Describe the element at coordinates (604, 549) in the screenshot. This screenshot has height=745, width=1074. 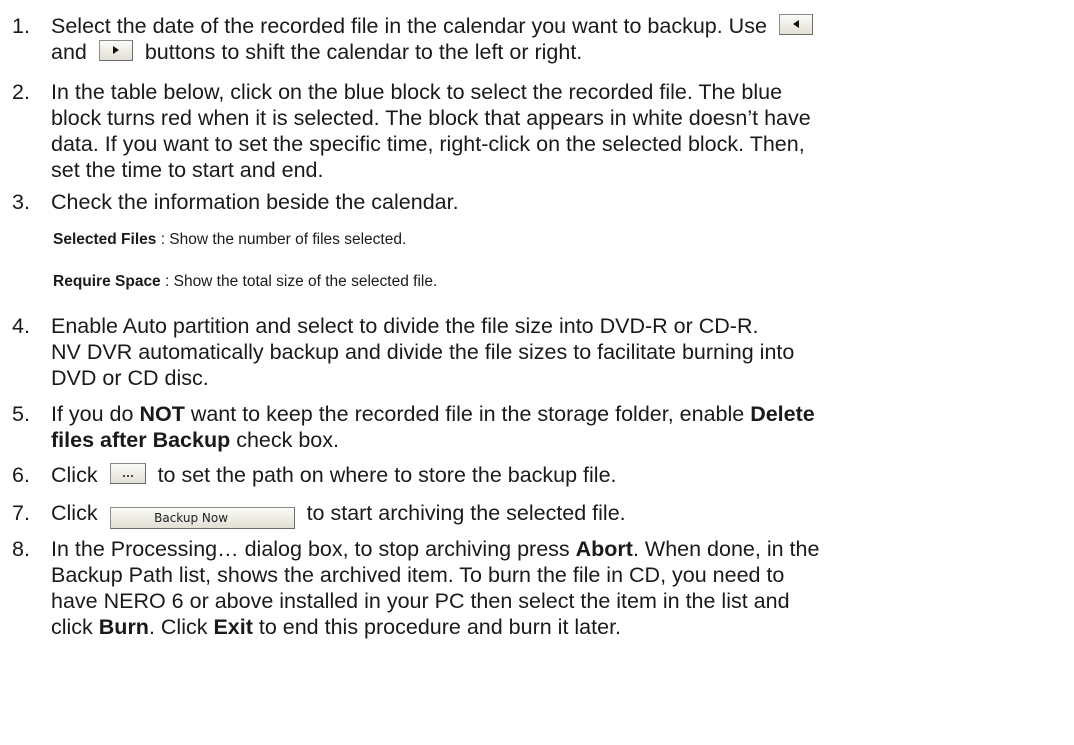
I see `emphasis-abort: Abort` at that location.